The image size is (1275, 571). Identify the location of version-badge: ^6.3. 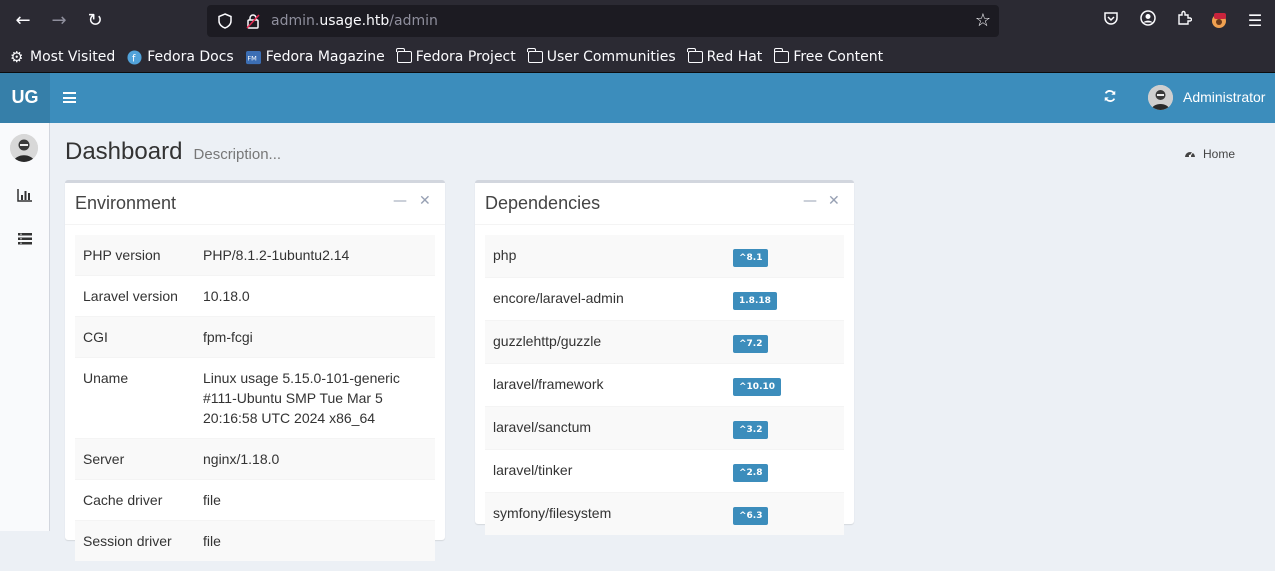
(751, 516).